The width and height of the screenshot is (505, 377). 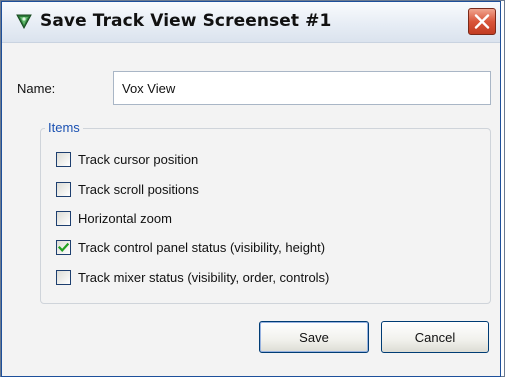 I want to click on checkbox-track-mixer-status, so click(x=63, y=277).